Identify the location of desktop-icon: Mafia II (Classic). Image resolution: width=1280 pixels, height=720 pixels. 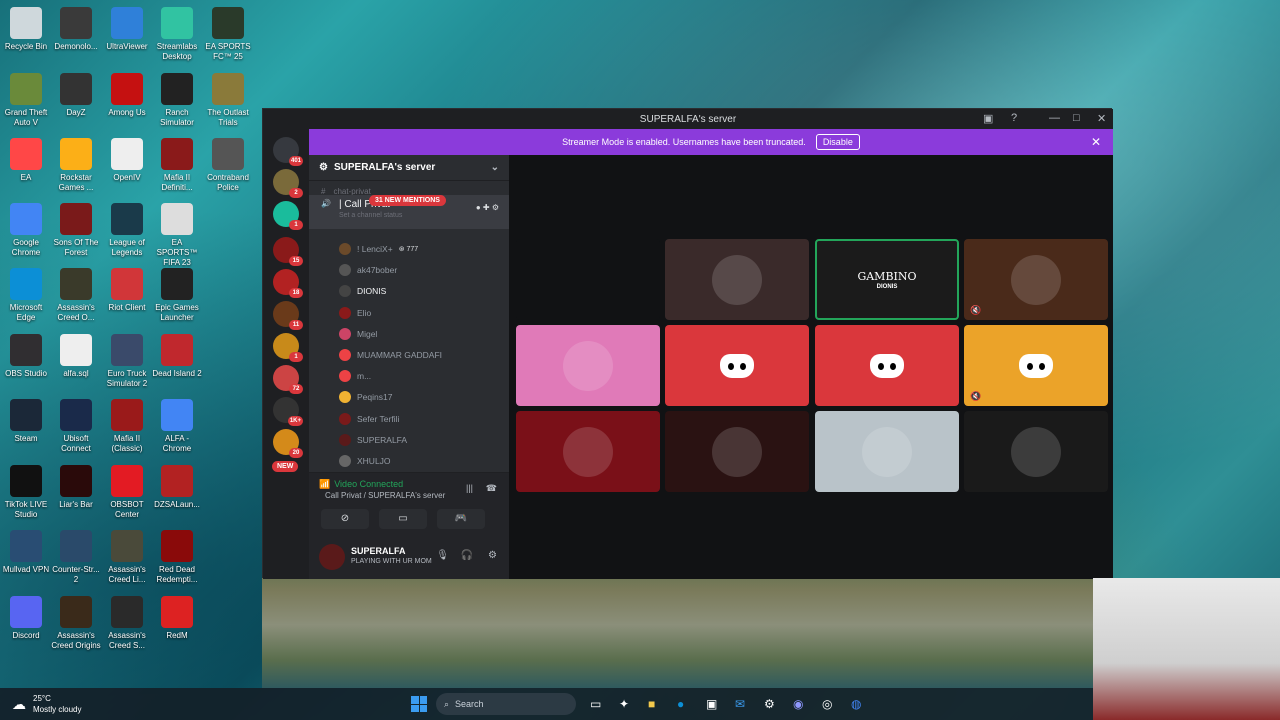
(127, 424).